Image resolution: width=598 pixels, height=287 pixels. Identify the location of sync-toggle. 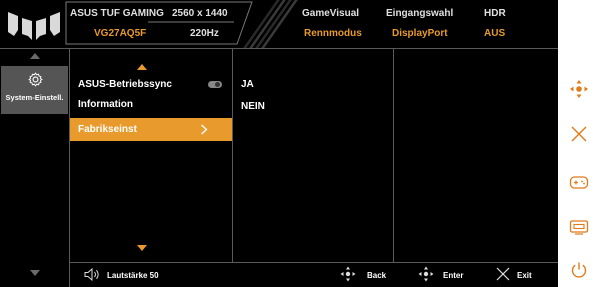
(215, 84).